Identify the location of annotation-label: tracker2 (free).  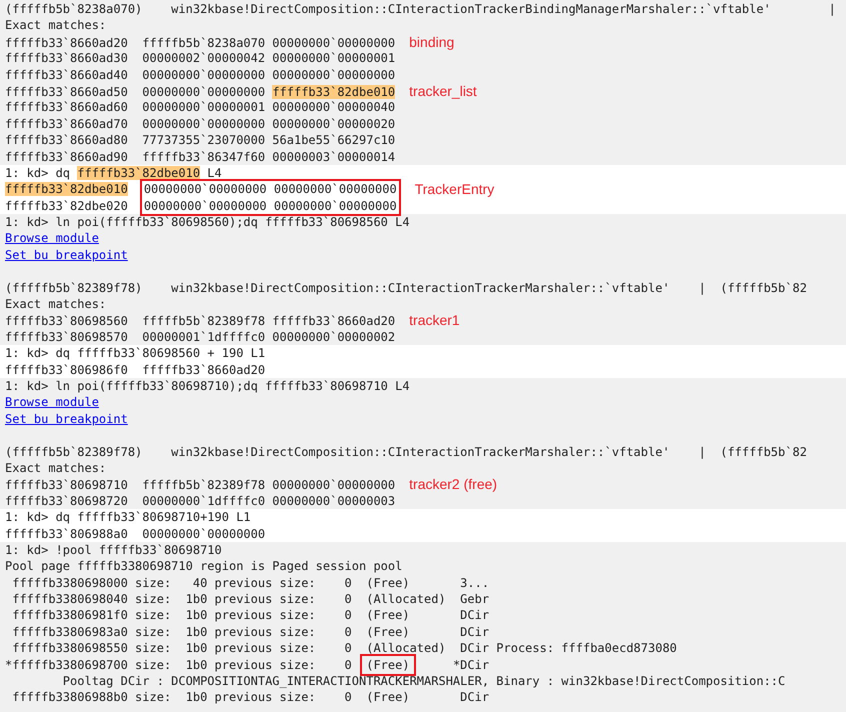
(453, 484).